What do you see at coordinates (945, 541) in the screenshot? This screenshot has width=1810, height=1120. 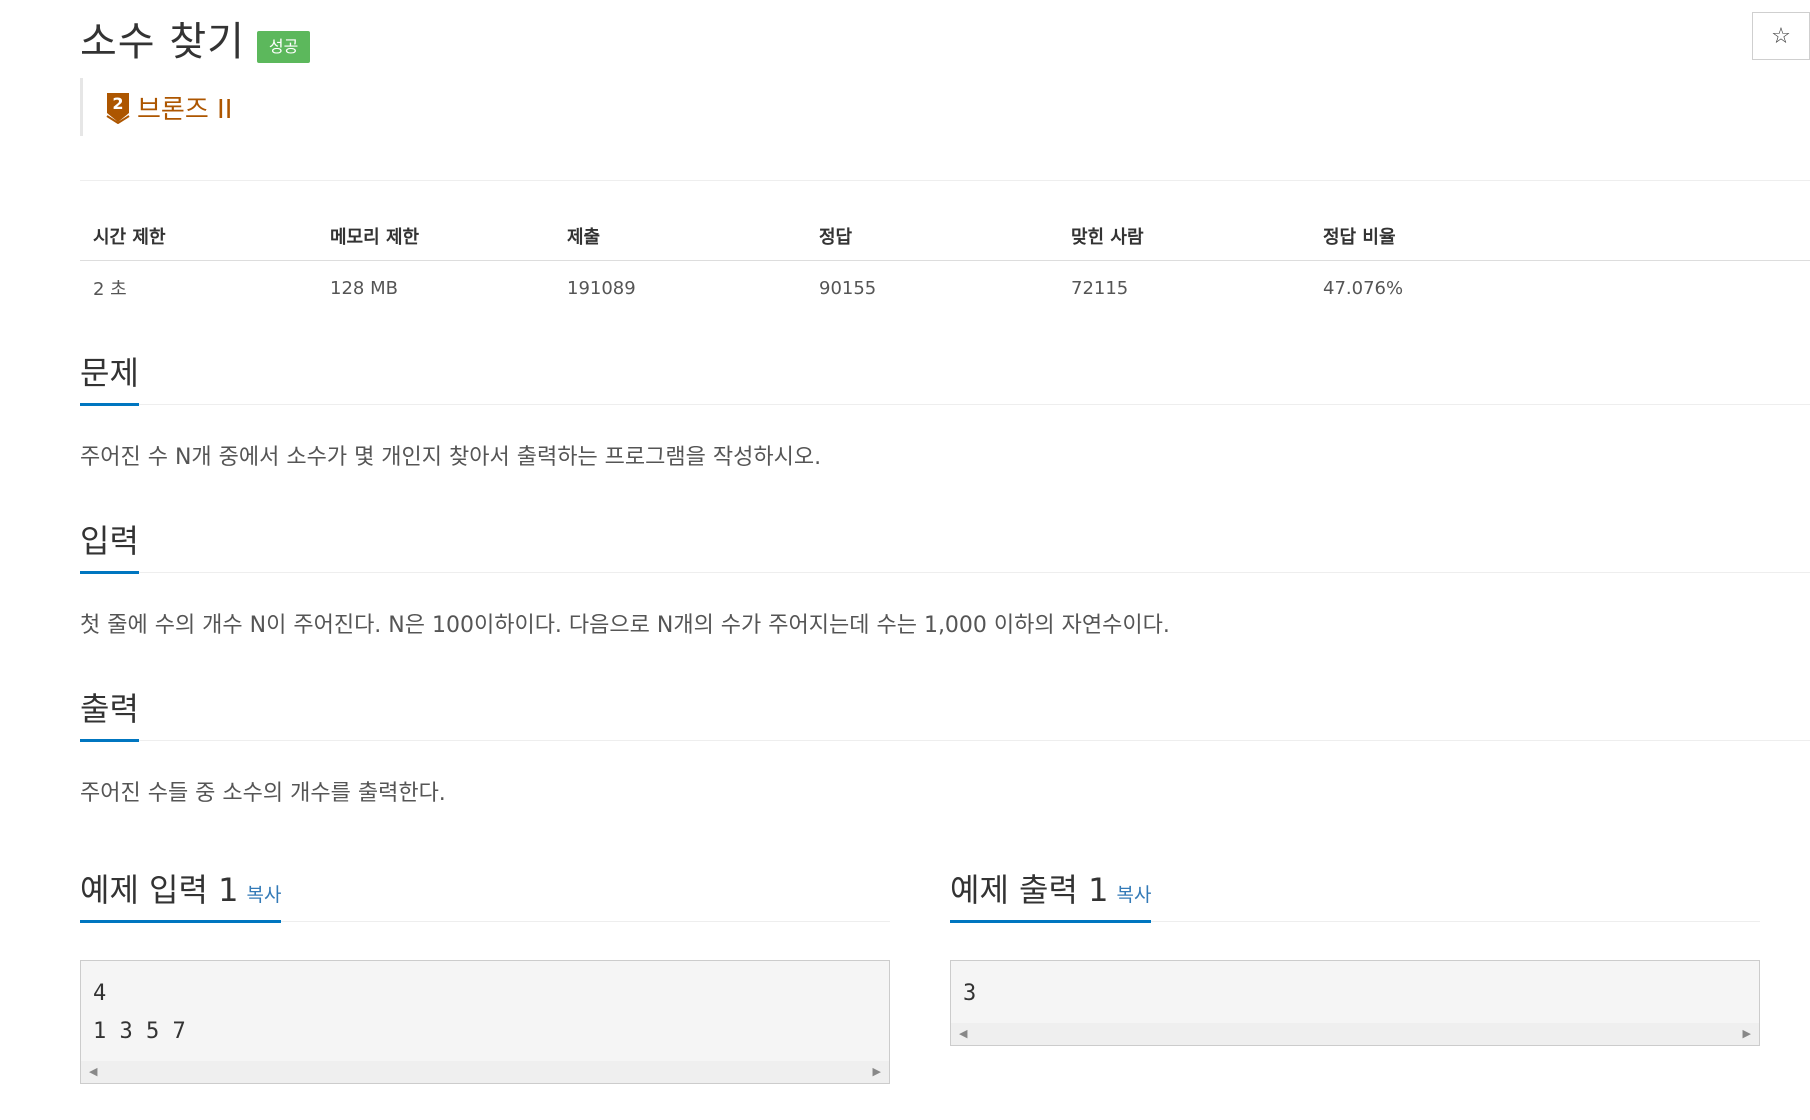 I see `section-header: 입력` at bounding box center [945, 541].